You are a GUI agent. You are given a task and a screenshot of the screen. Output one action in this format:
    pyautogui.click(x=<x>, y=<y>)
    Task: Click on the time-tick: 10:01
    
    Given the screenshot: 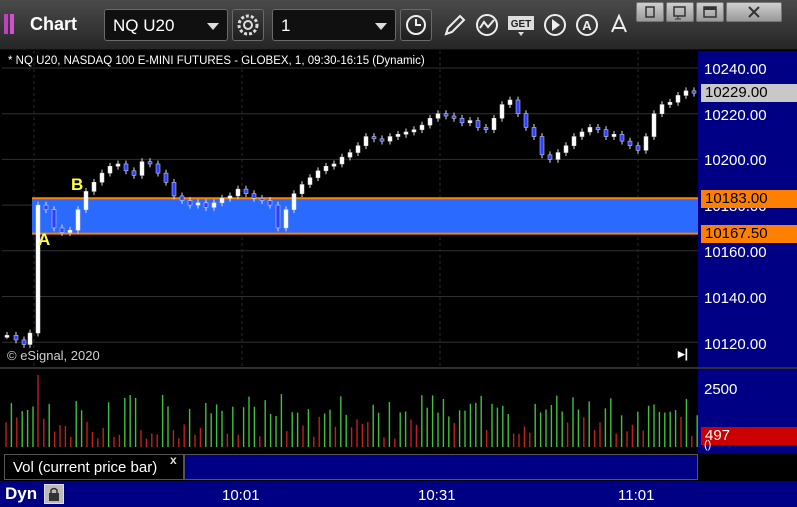 What is the action you would take?
    pyautogui.click(x=241, y=495)
    